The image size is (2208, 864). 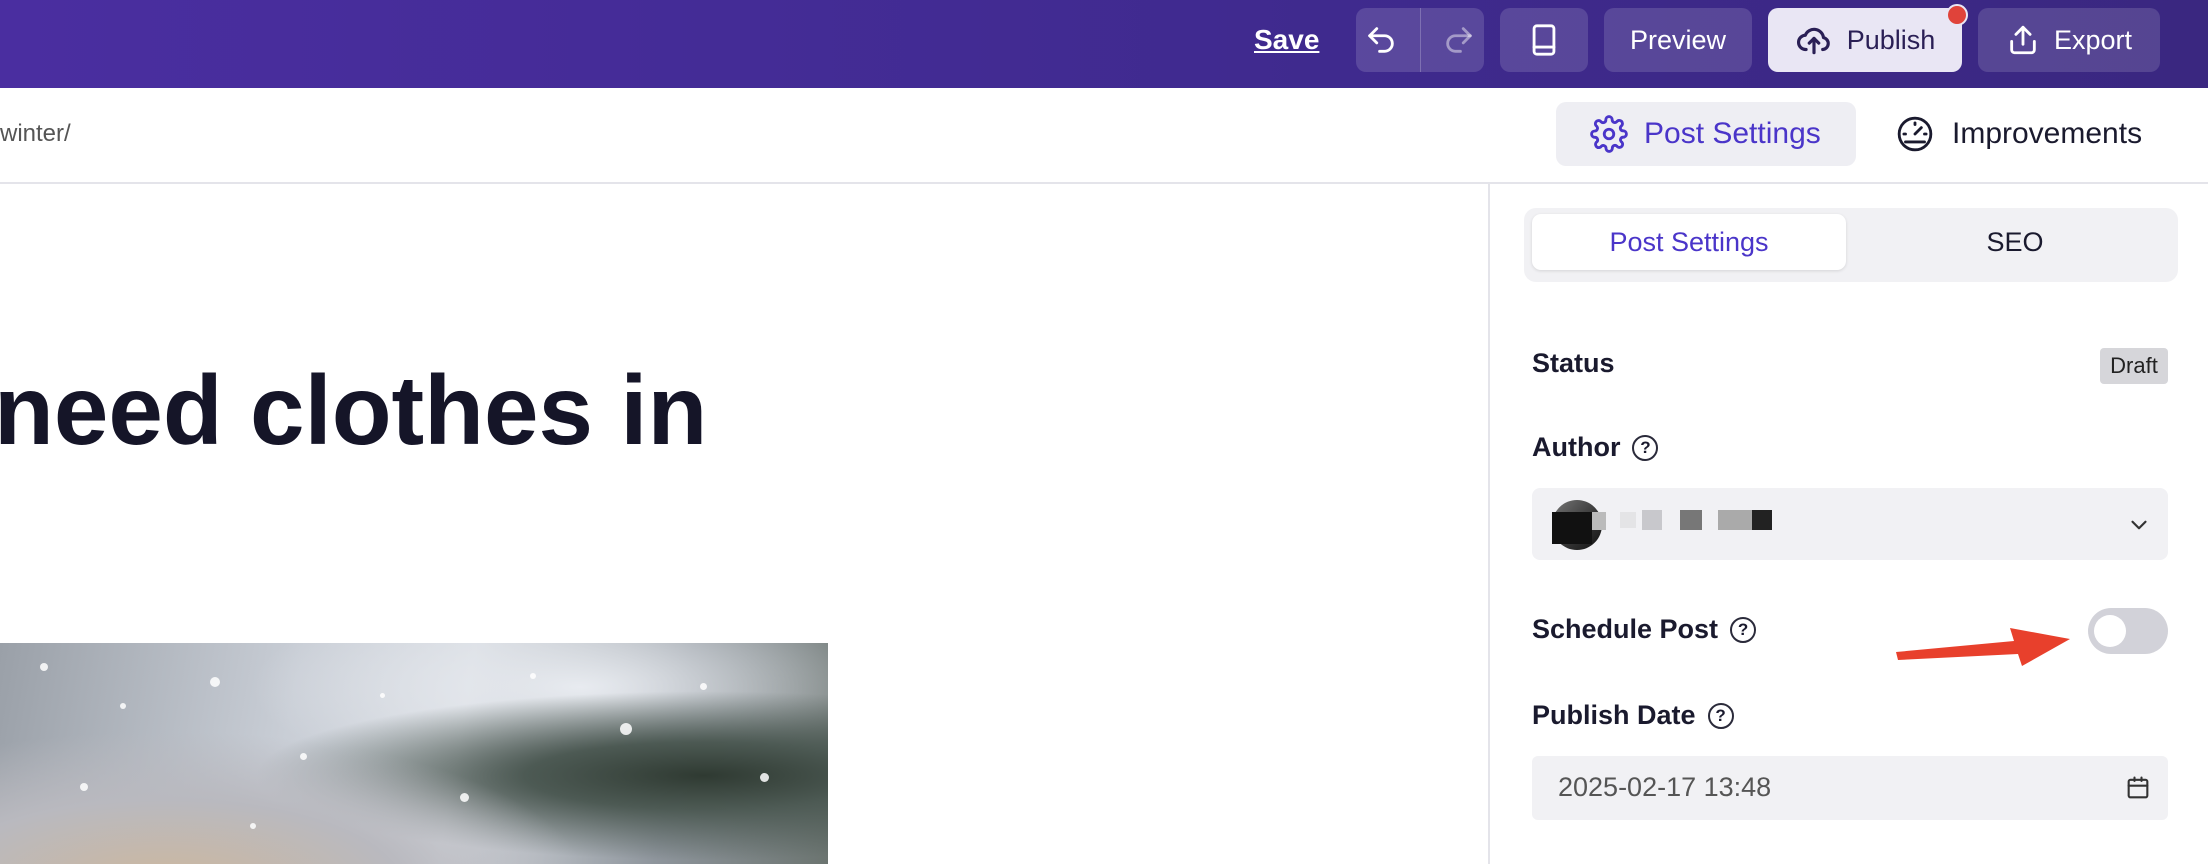 I want to click on tab-seo: SEO, so click(x=2015, y=242).